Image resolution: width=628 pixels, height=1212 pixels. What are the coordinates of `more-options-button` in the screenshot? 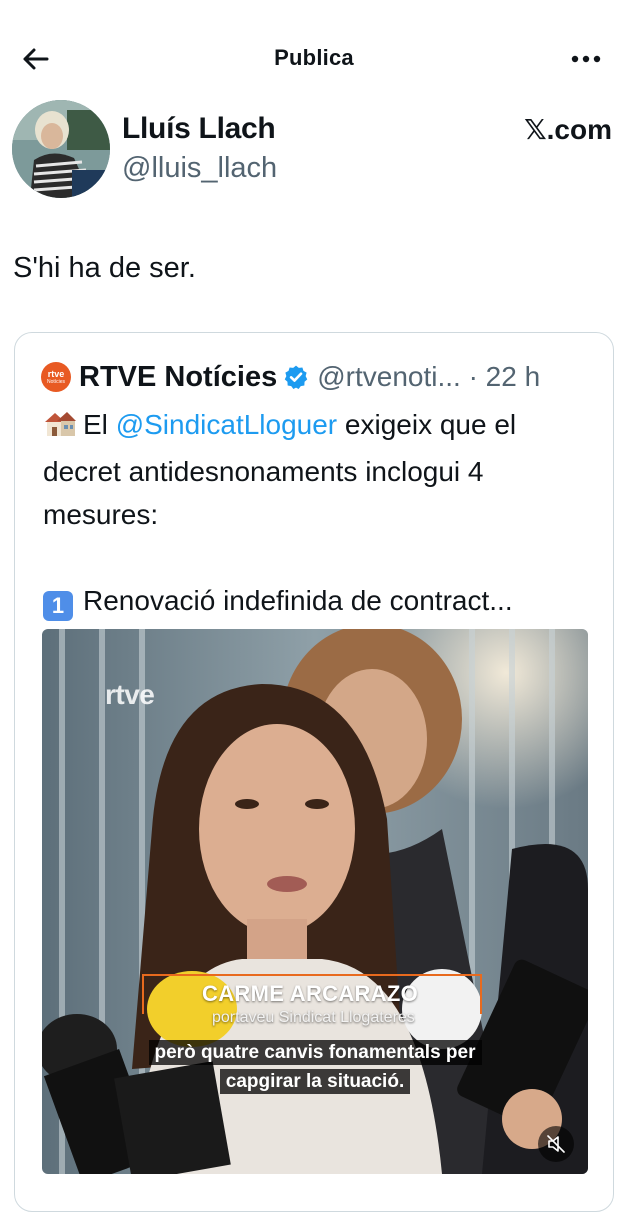 It's located at (586, 59).